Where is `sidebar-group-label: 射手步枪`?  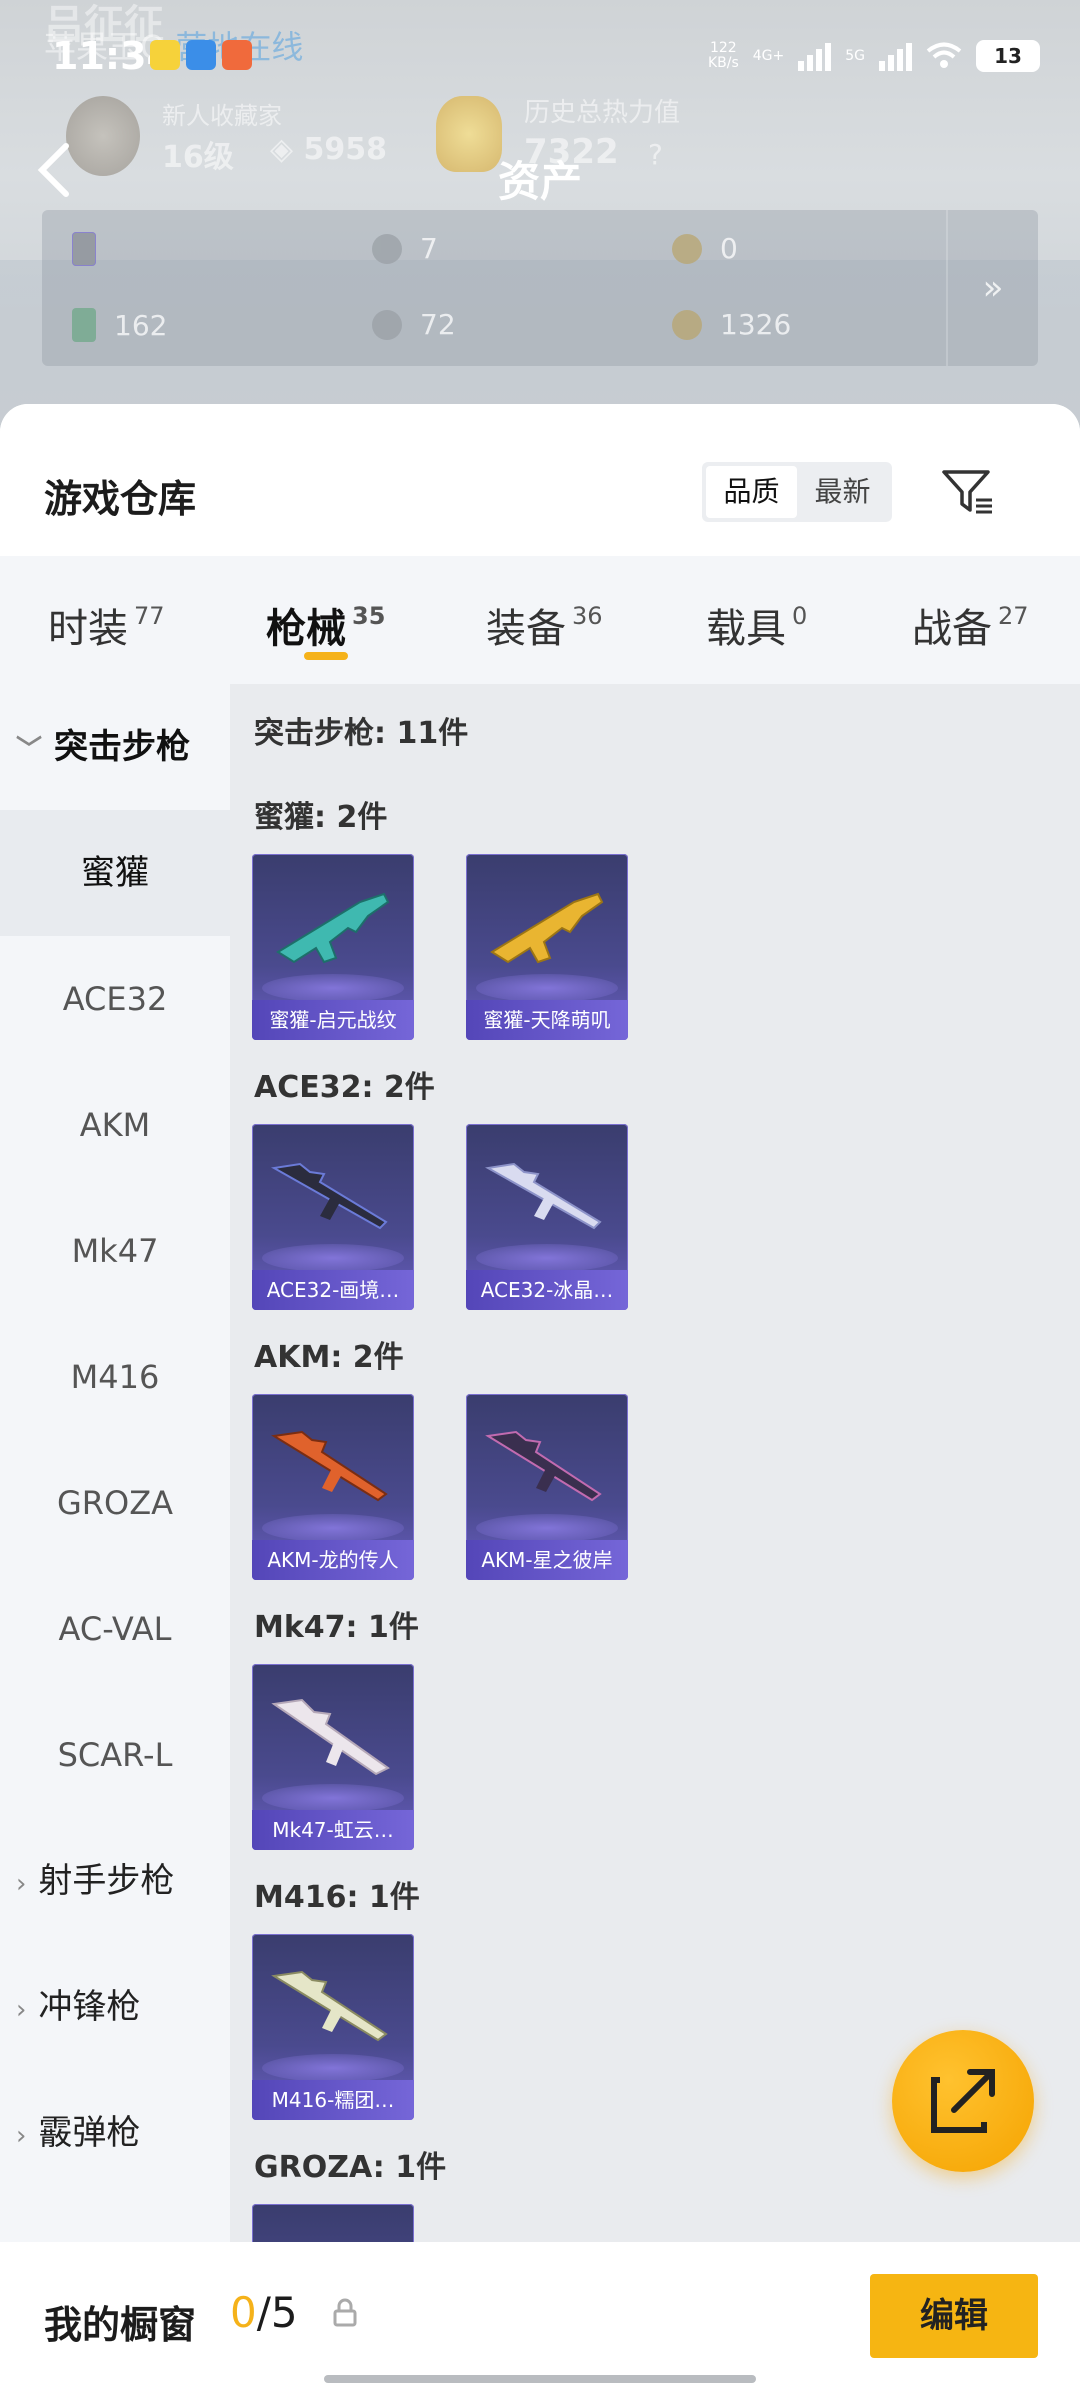
sidebar-group-label: 射手步枪 is located at coordinates (106, 1881).